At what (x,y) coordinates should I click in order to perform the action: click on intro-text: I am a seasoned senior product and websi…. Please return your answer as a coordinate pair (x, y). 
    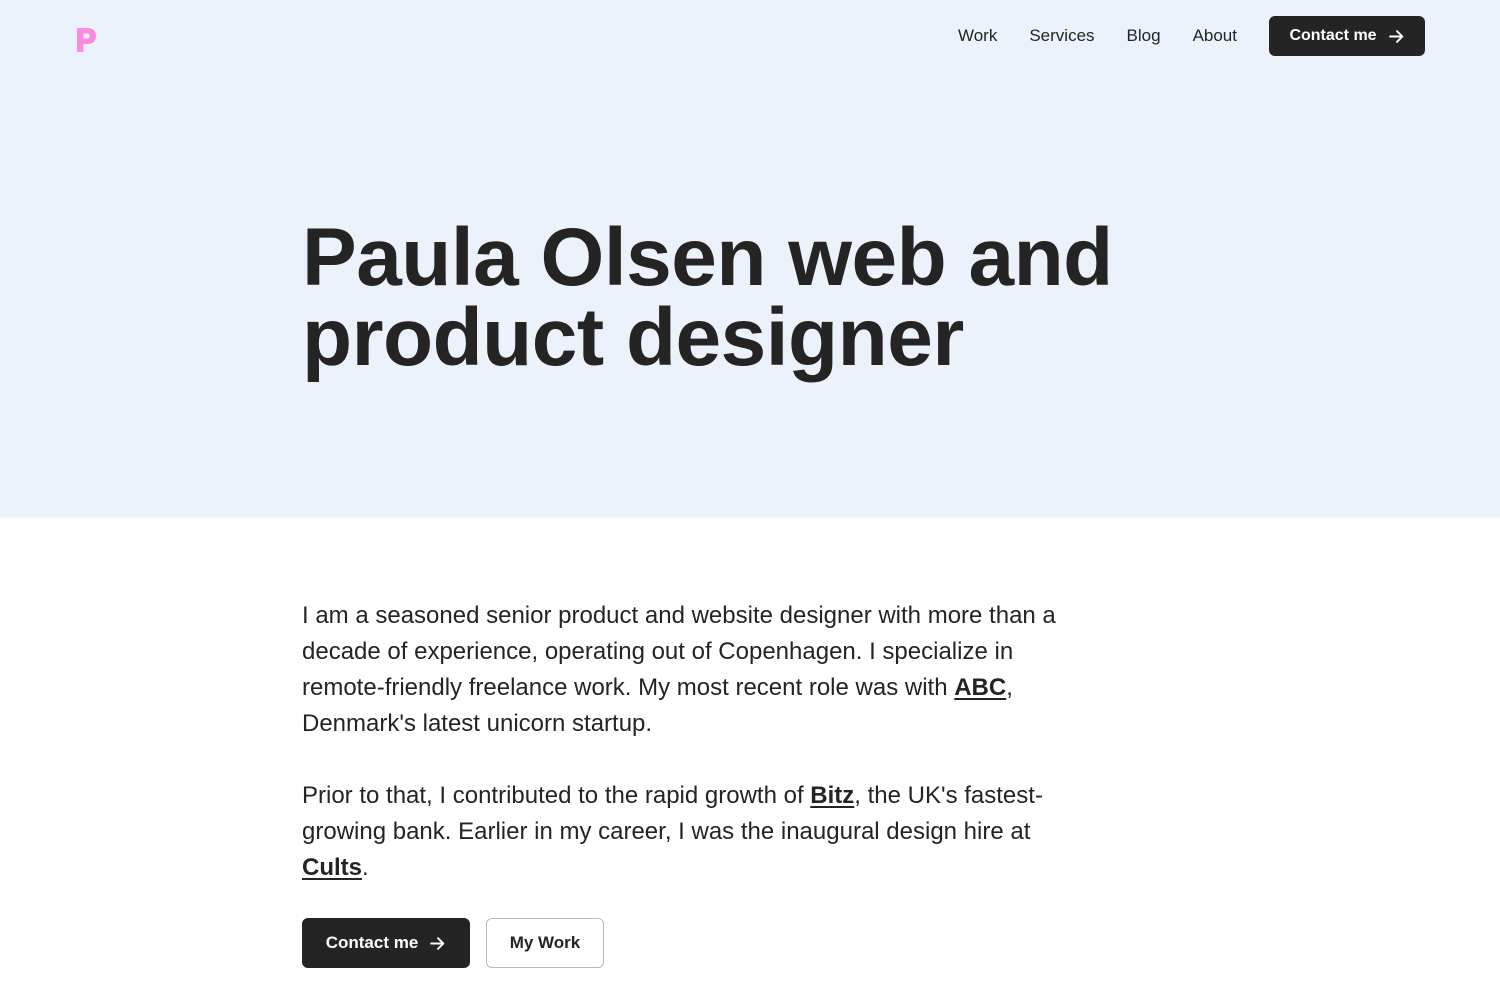
    Looking at the image, I should click on (679, 651).